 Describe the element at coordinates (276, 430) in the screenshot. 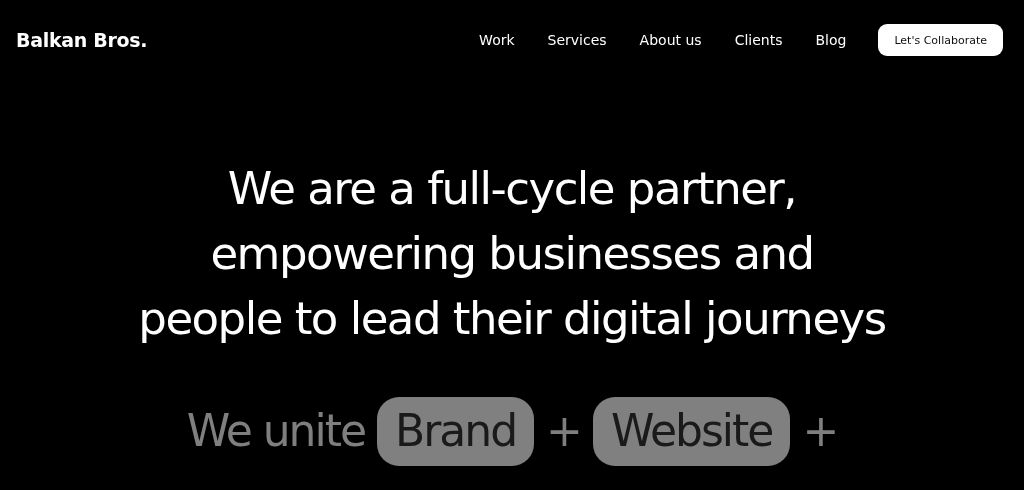

I see `tagline-text: We unite` at that location.